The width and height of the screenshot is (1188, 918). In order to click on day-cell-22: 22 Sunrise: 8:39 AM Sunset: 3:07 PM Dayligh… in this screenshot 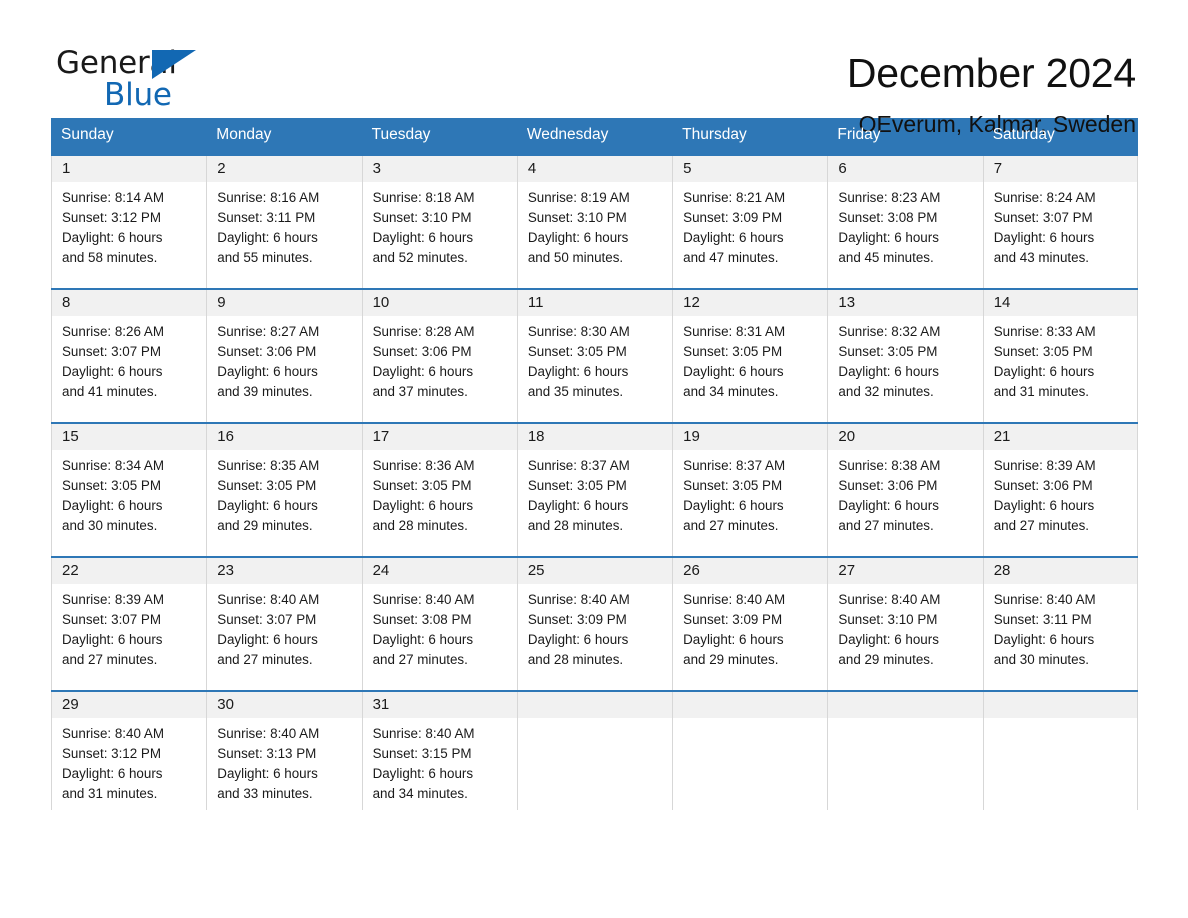, I will do `click(129, 623)`.